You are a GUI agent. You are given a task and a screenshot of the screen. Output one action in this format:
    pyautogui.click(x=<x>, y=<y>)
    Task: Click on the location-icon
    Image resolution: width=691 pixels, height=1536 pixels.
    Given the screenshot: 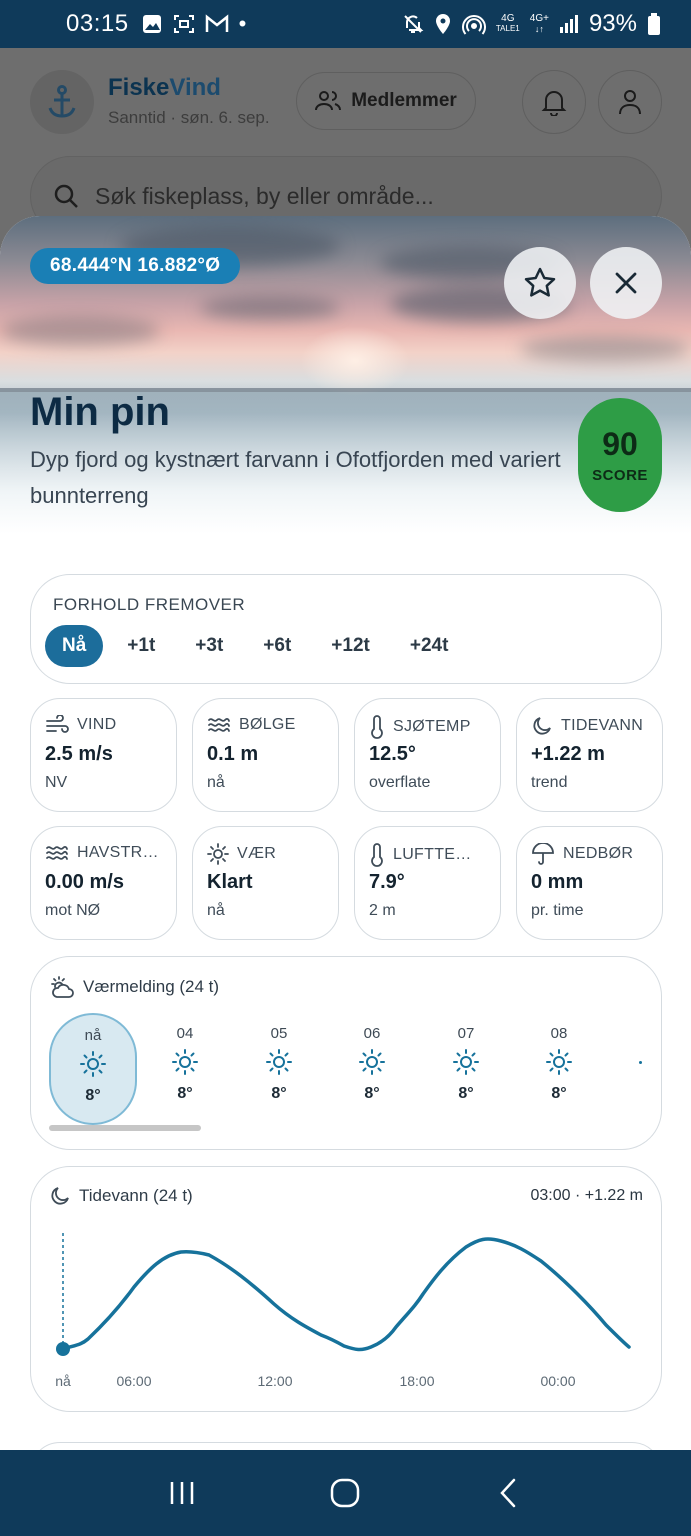 What is the action you would take?
    pyautogui.click(x=442, y=24)
    